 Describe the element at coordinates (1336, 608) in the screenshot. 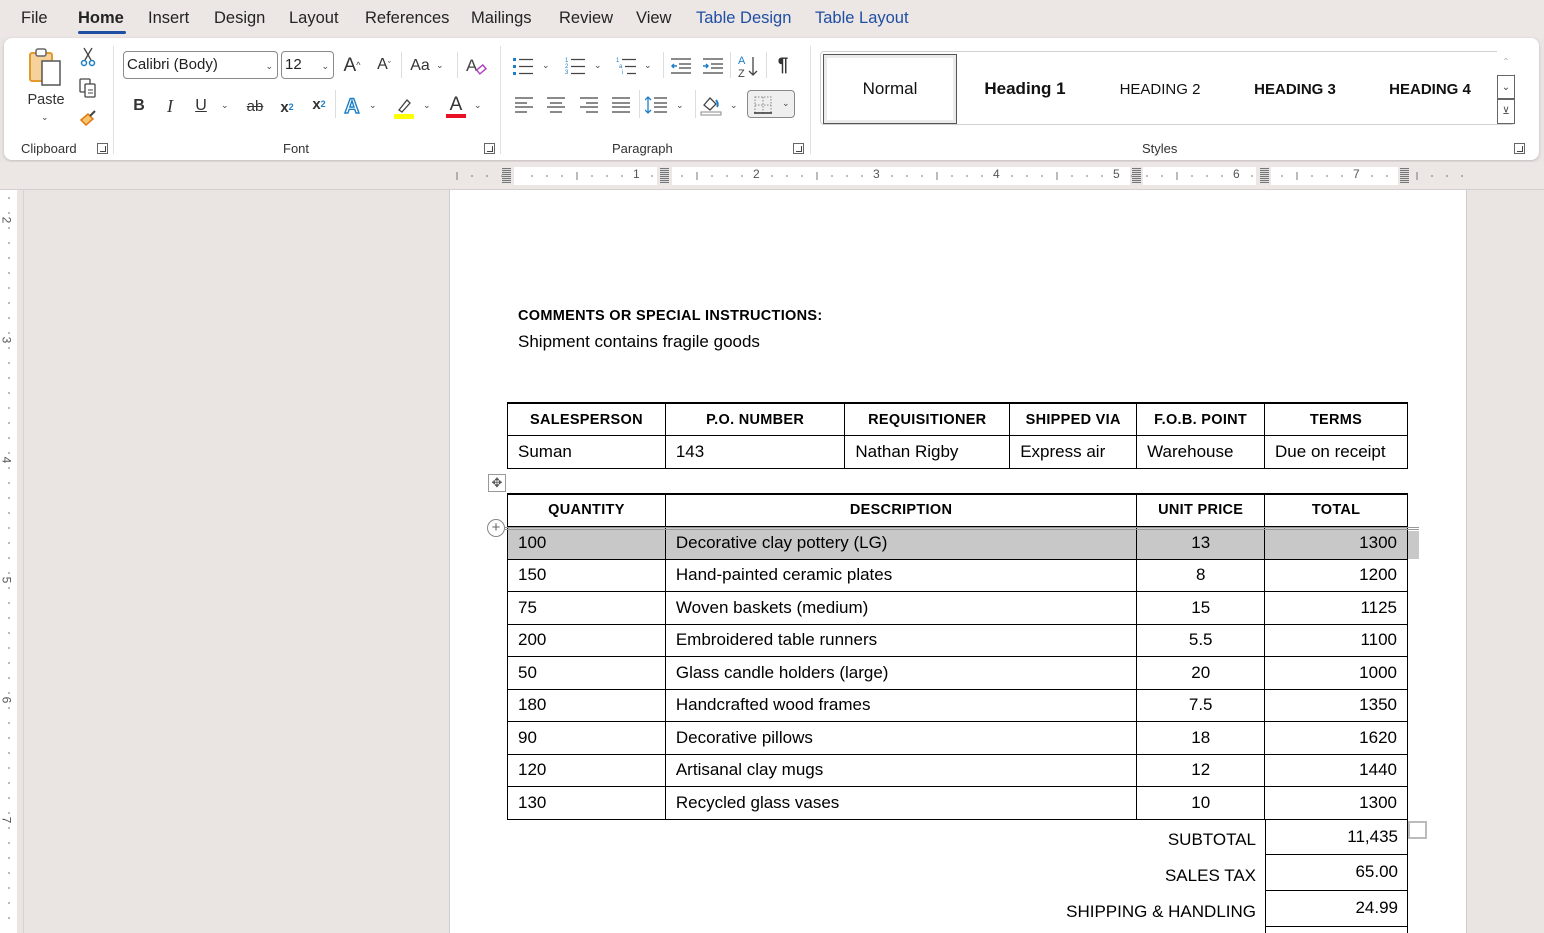

I see `total-cell: 1125` at that location.